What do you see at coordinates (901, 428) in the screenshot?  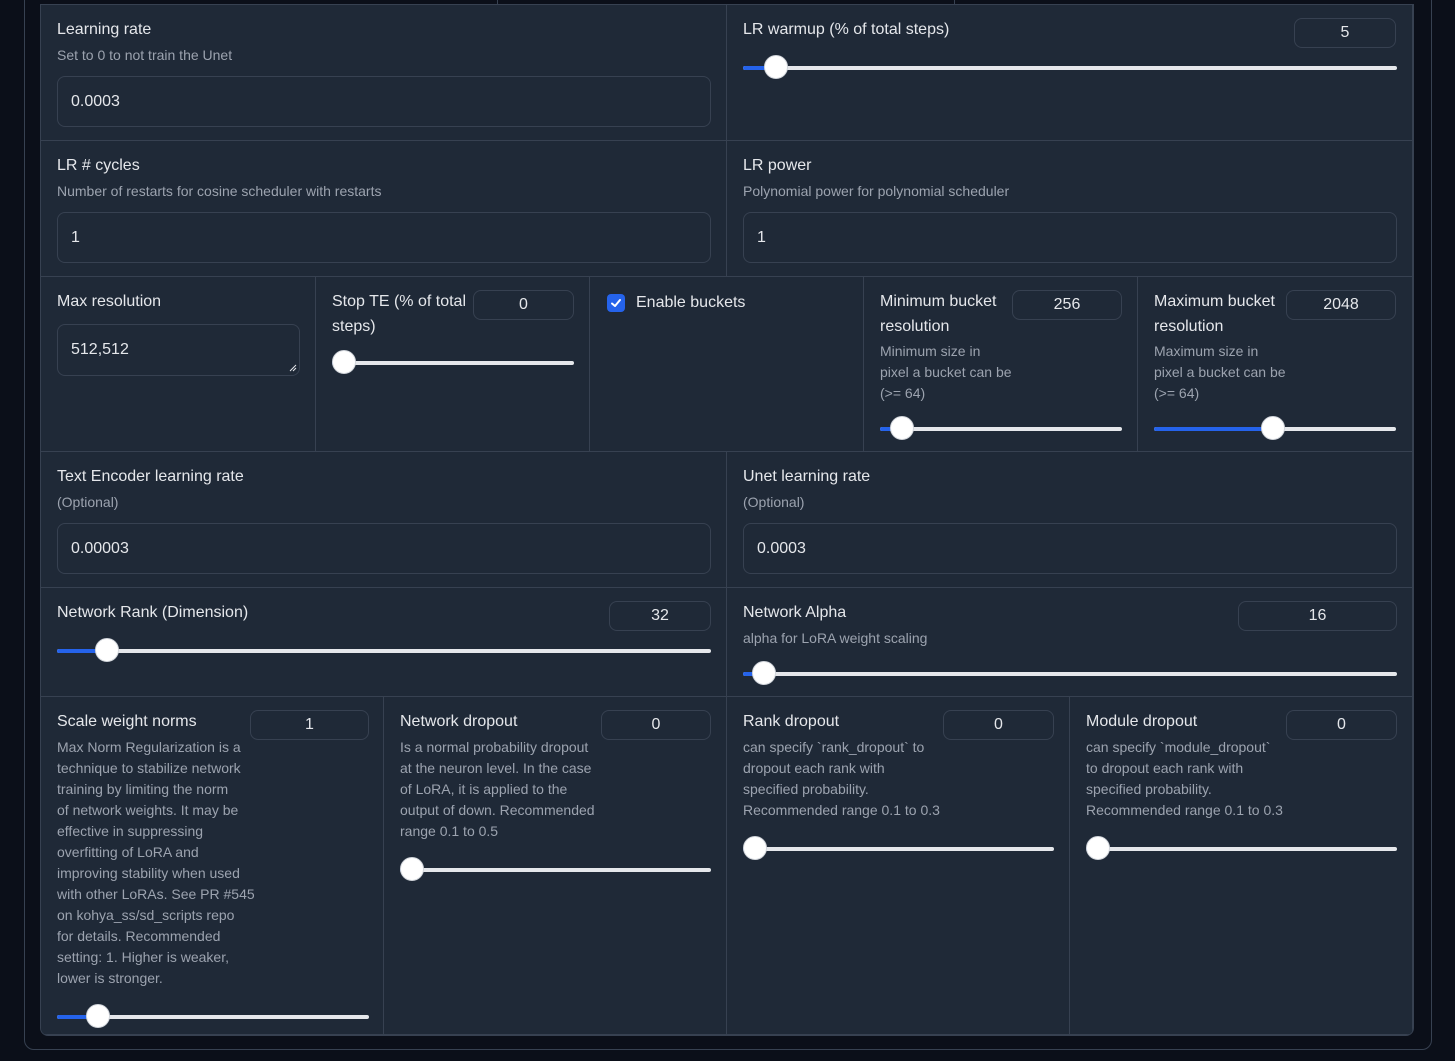 I see `min-bucket-slider-thumb` at bounding box center [901, 428].